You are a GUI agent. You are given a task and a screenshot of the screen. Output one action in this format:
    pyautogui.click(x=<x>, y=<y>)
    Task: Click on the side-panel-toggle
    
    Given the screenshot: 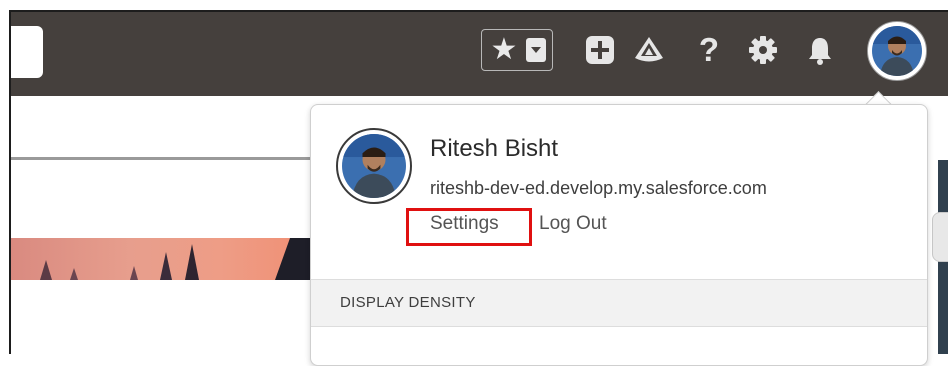 What is the action you would take?
    pyautogui.click(x=940, y=237)
    